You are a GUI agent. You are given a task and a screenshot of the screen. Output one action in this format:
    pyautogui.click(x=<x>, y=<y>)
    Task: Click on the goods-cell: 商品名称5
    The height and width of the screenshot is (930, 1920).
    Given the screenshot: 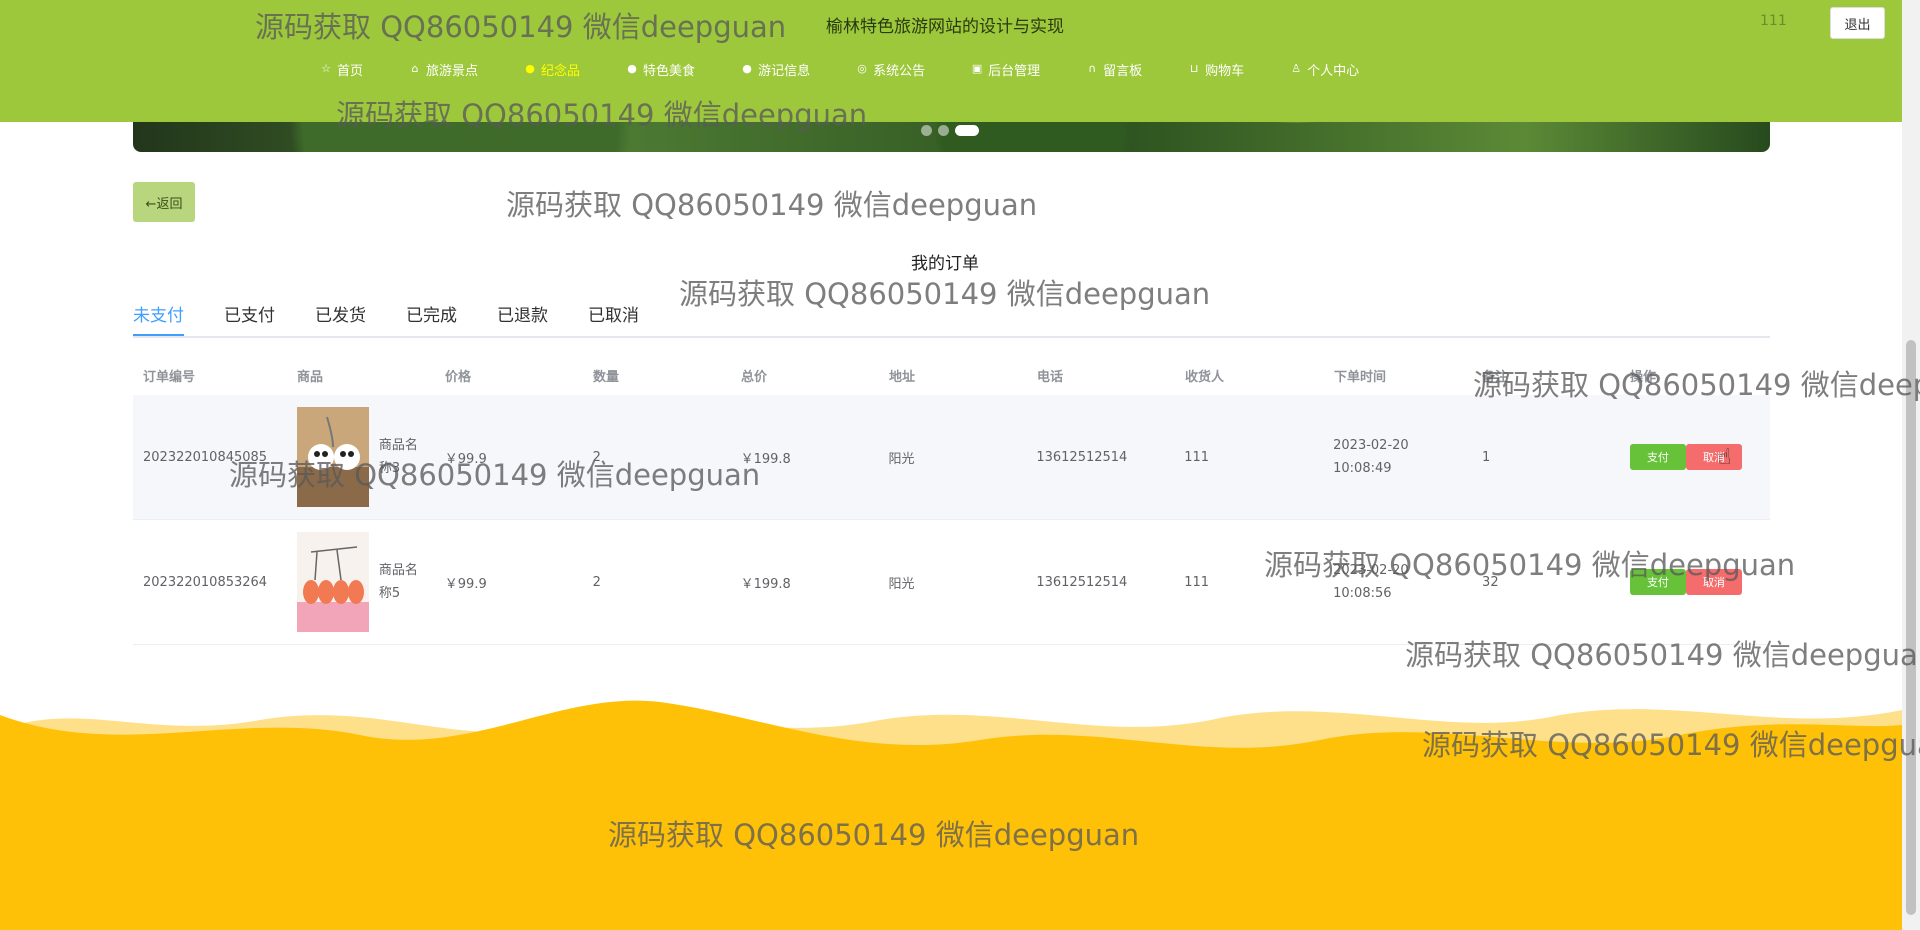 What is the action you would take?
    pyautogui.click(x=361, y=582)
    